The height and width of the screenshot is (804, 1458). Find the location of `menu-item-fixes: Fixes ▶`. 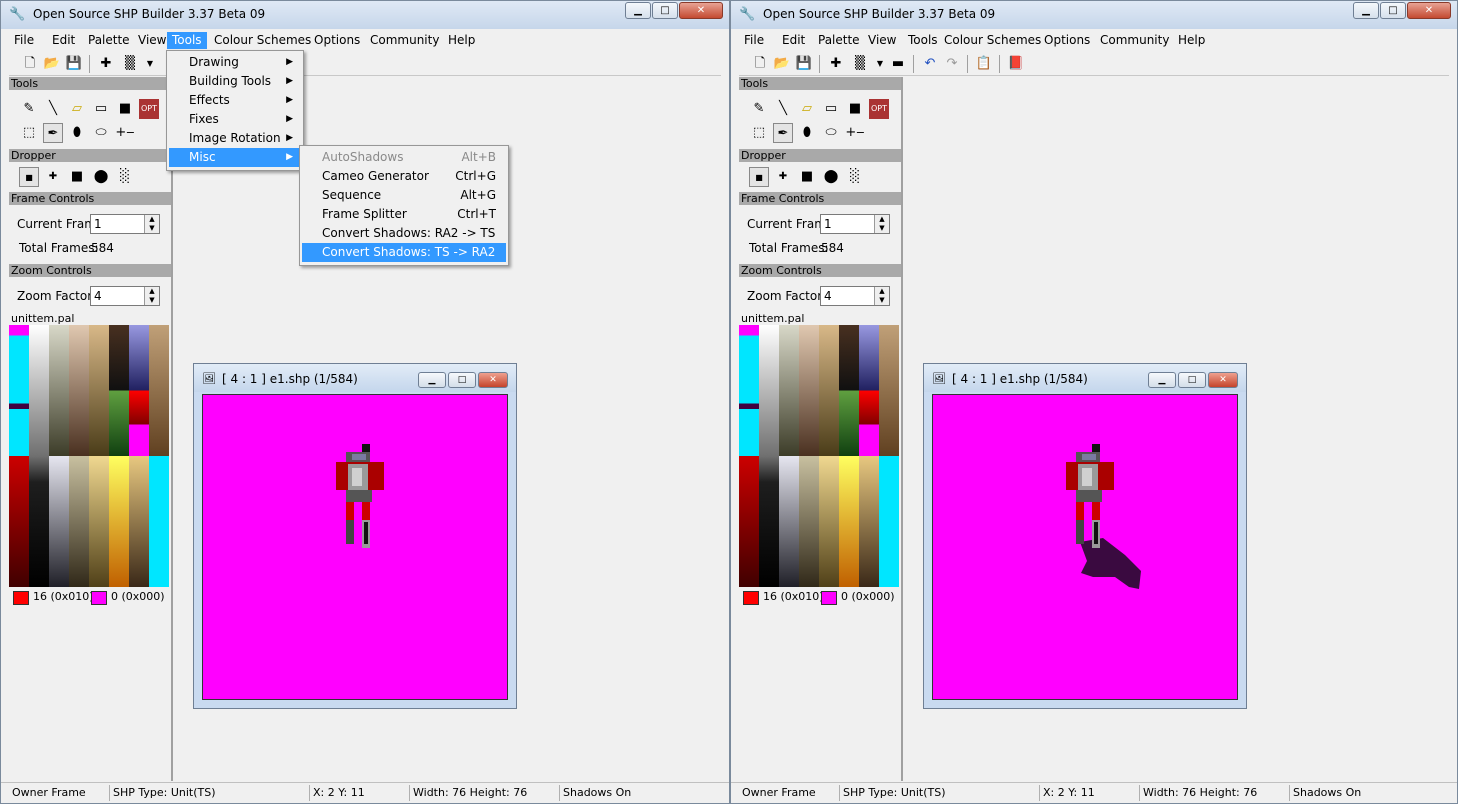

menu-item-fixes: Fixes ▶ is located at coordinates (235, 119).